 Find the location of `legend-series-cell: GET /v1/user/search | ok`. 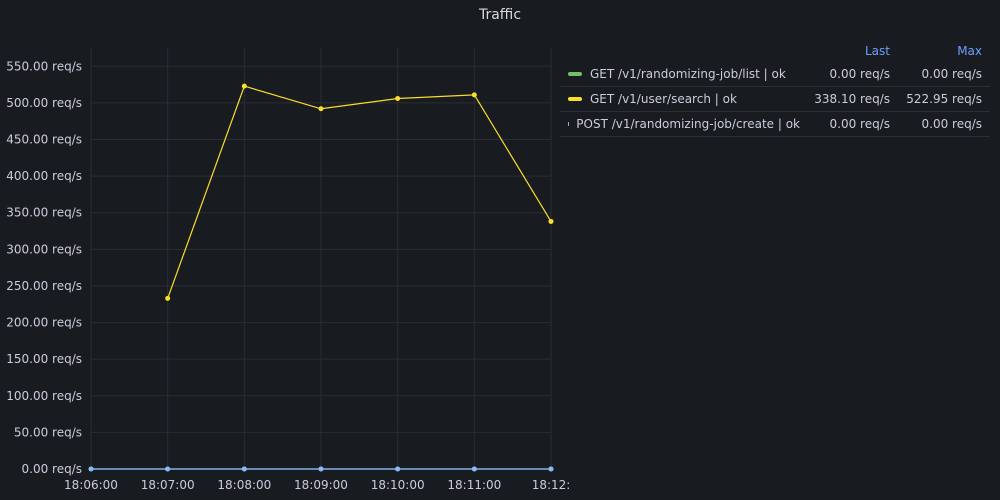

legend-series-cell: GET /v1/user/search | ok is located at coordinates (680, 99).